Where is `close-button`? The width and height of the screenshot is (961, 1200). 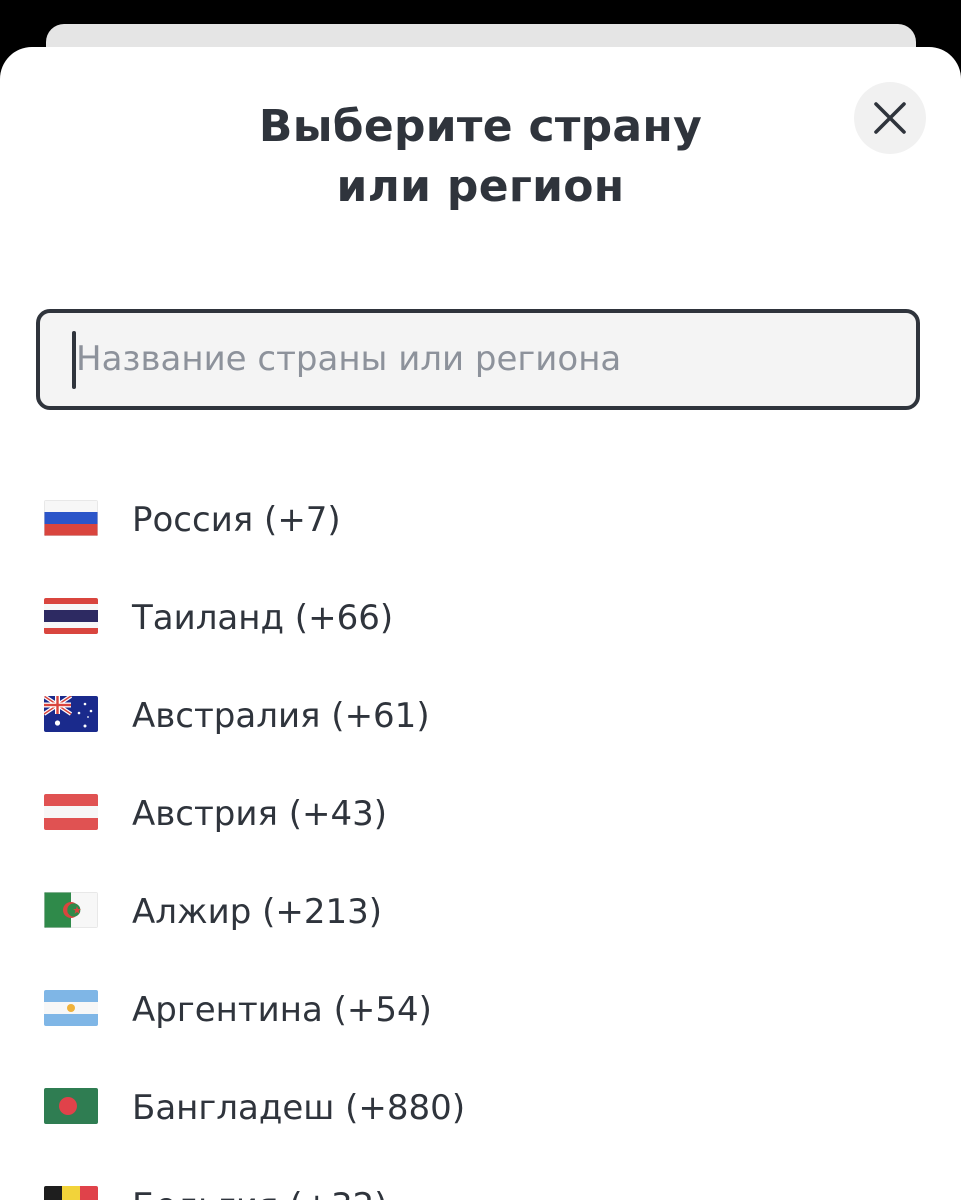
close-button is located at coordinates (890, 118).